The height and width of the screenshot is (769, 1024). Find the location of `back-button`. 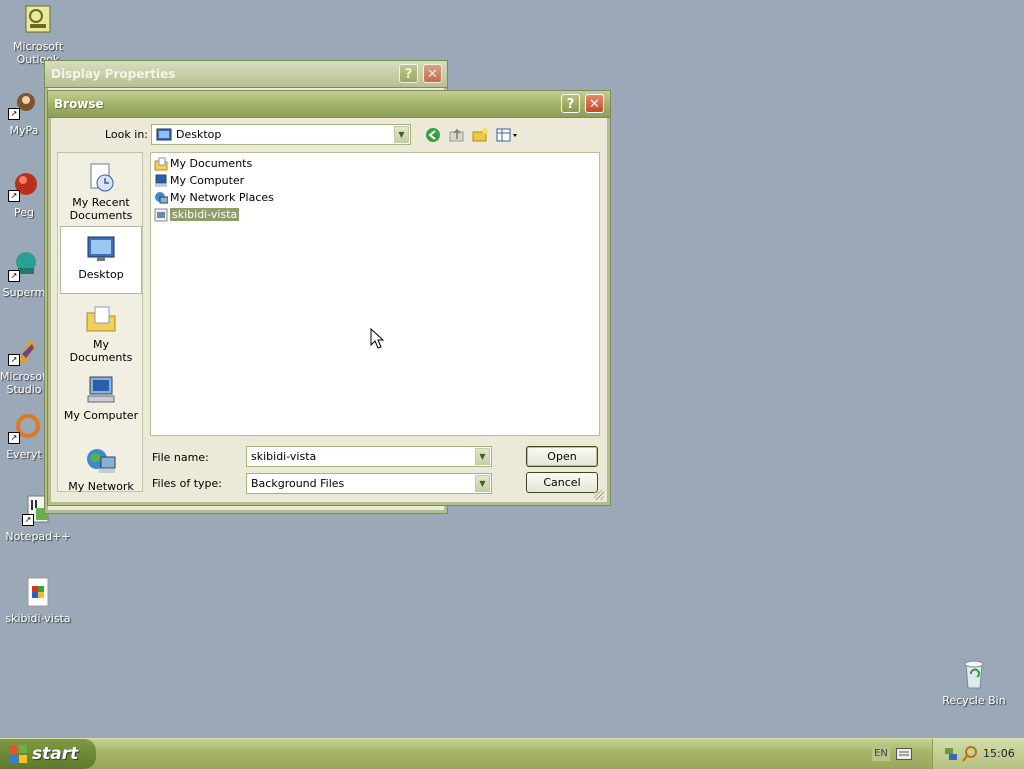

back-button is located at coordinates (433, 135).